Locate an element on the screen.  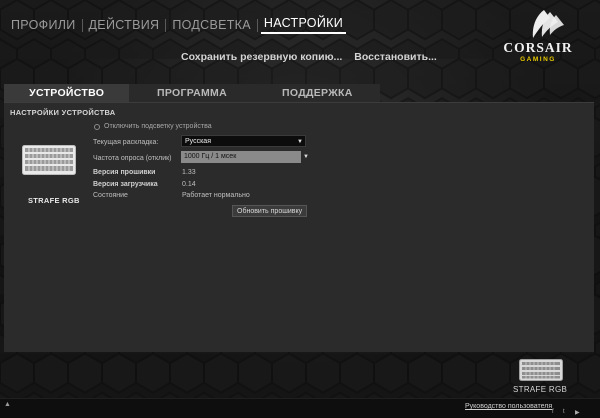
disable-lighting-option: Отключить подсветку устройства is located at coordinates (153, 126).